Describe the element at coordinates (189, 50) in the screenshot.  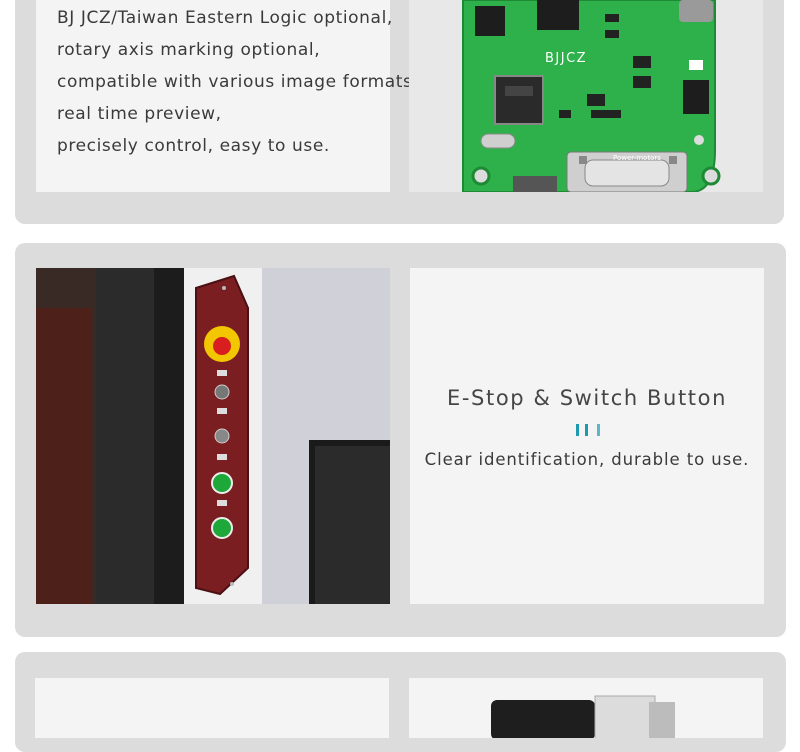
I see `feature-line: rotary axis marking optional,` at that location.